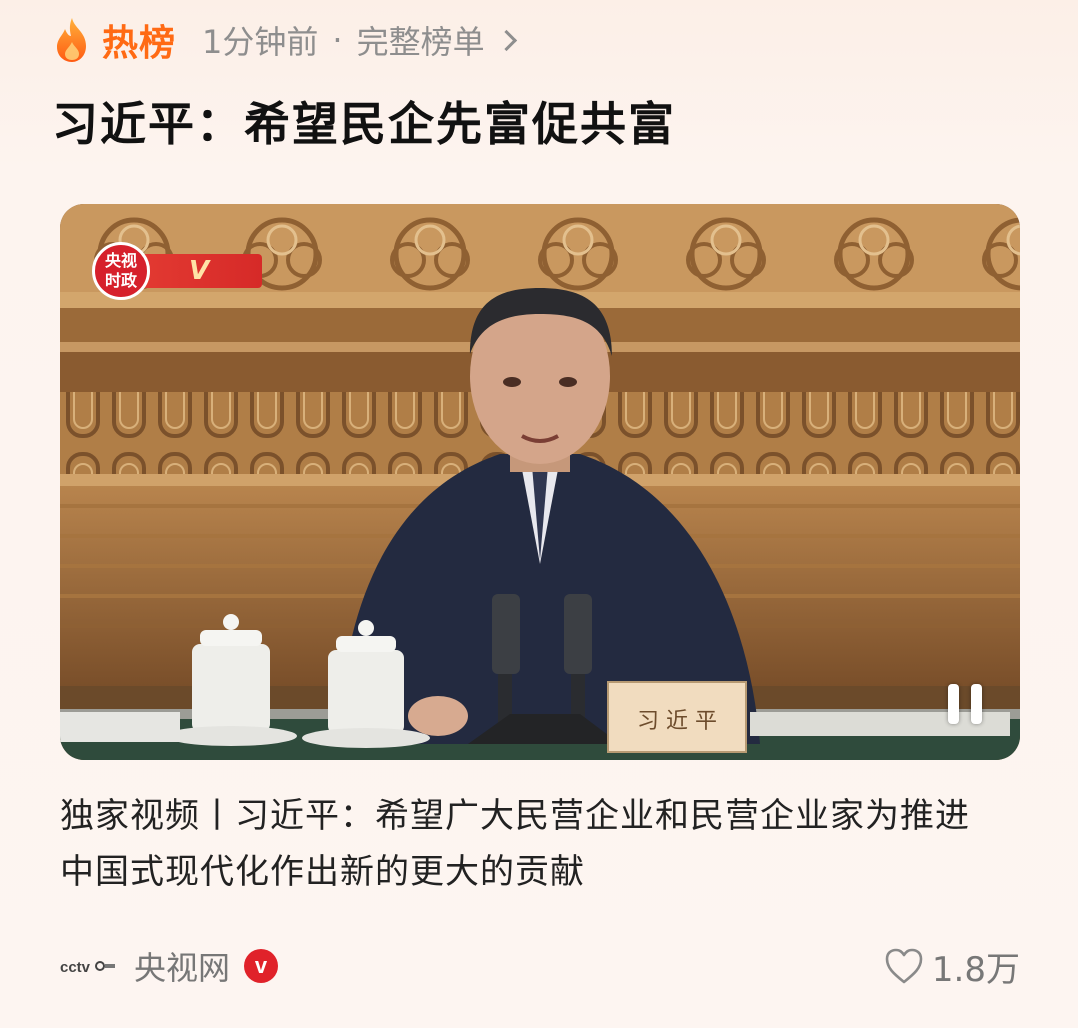 Image resolution: width=1078 pixels, height=1028 pixels. Describe the element at coordinates (953, 704) in the screenshot. I see `pause-bar-left` at that location.